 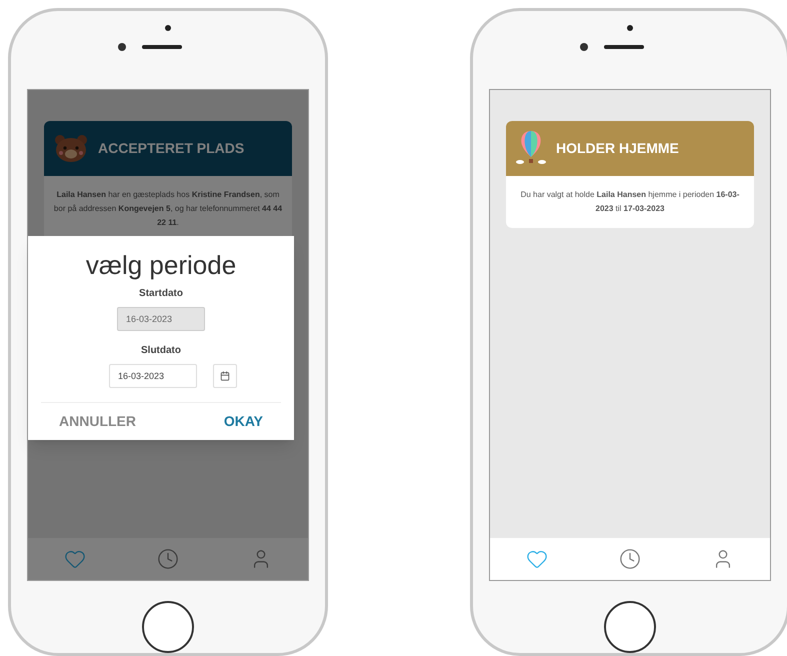 I want to click on heart-icon, so click(x=537, y=559).